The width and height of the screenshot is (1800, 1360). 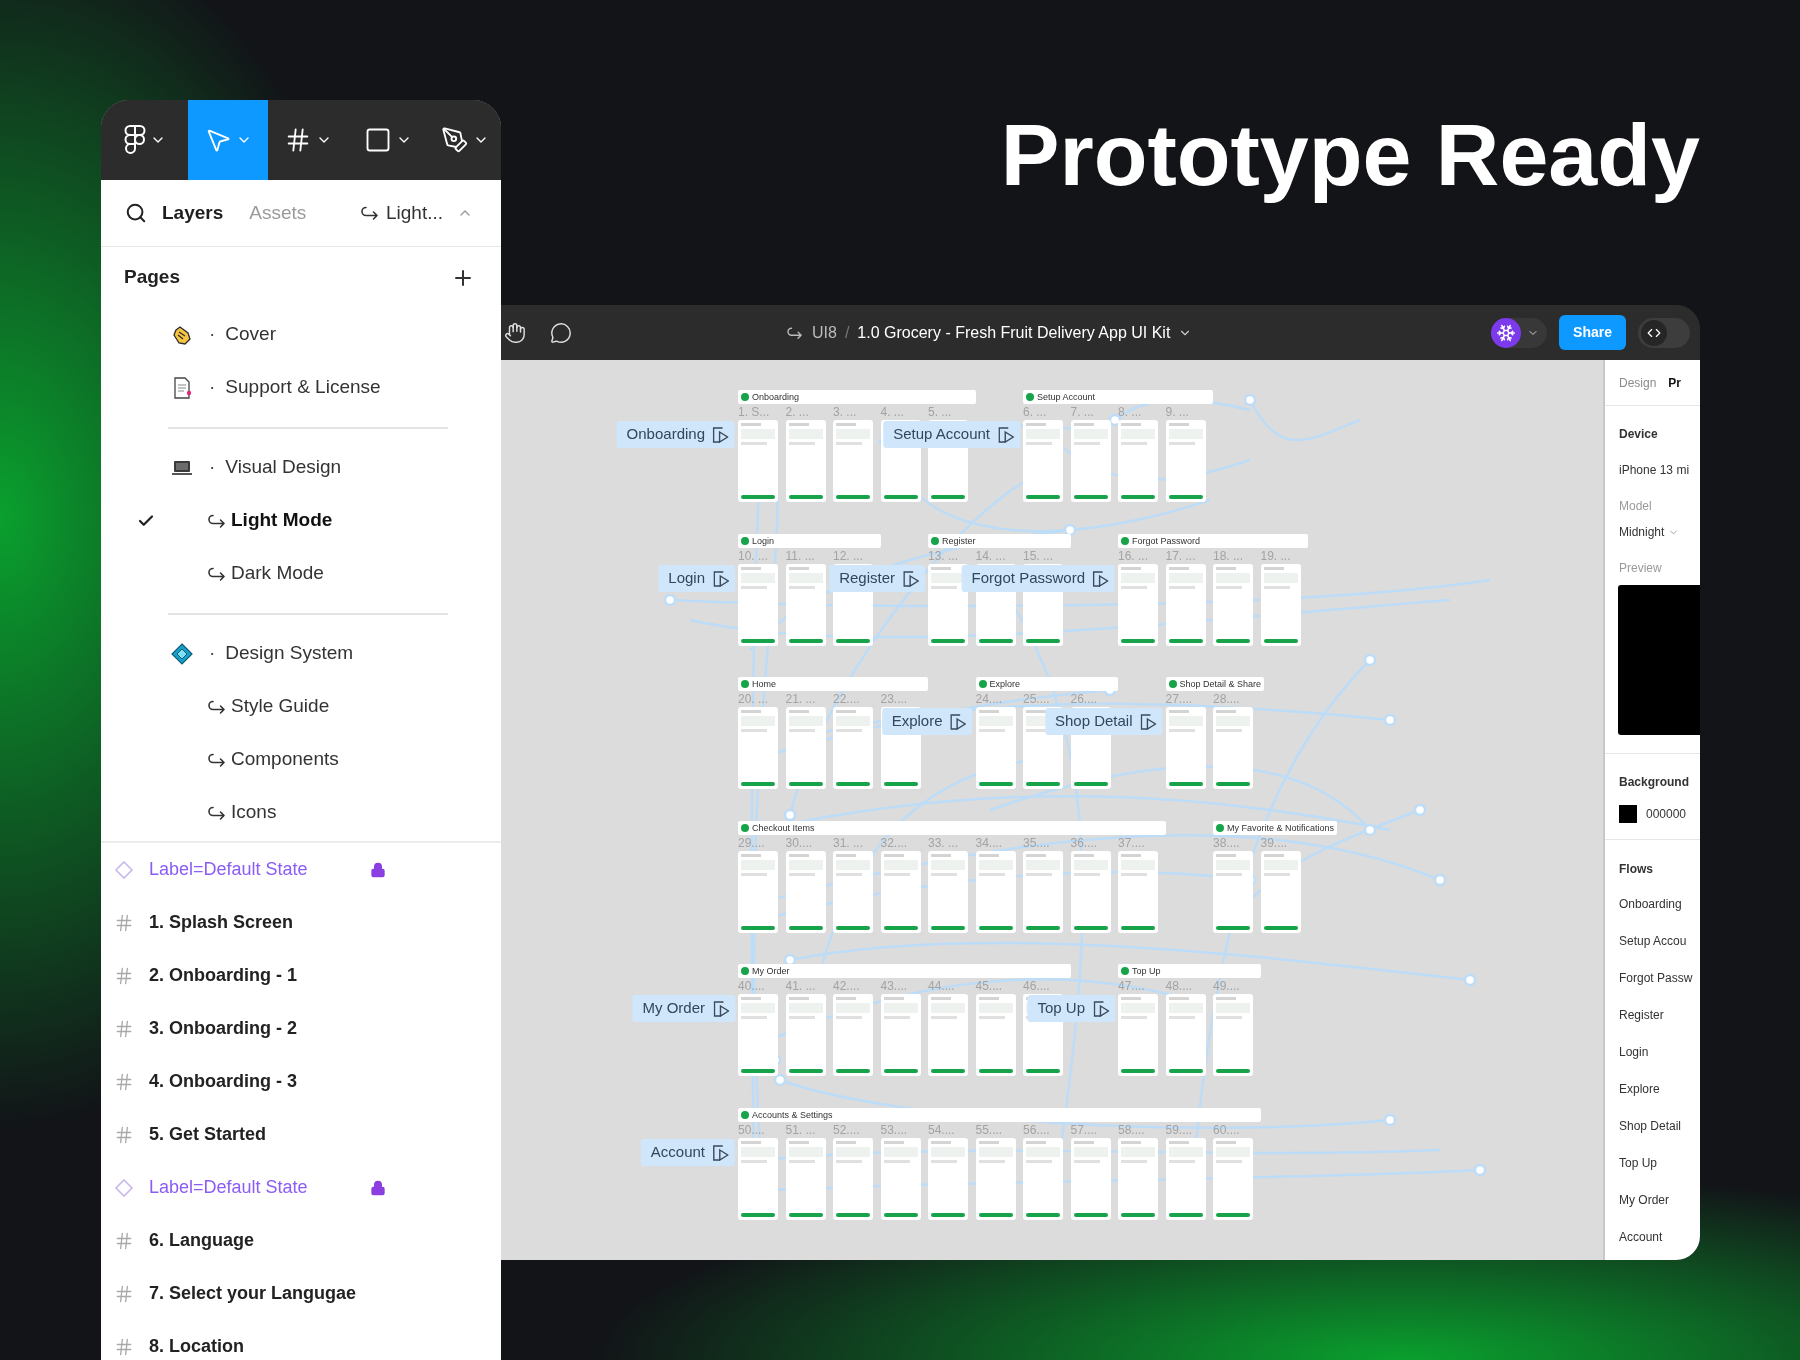 I want to click on section-title: Explore, so click(x=1004, y=684).